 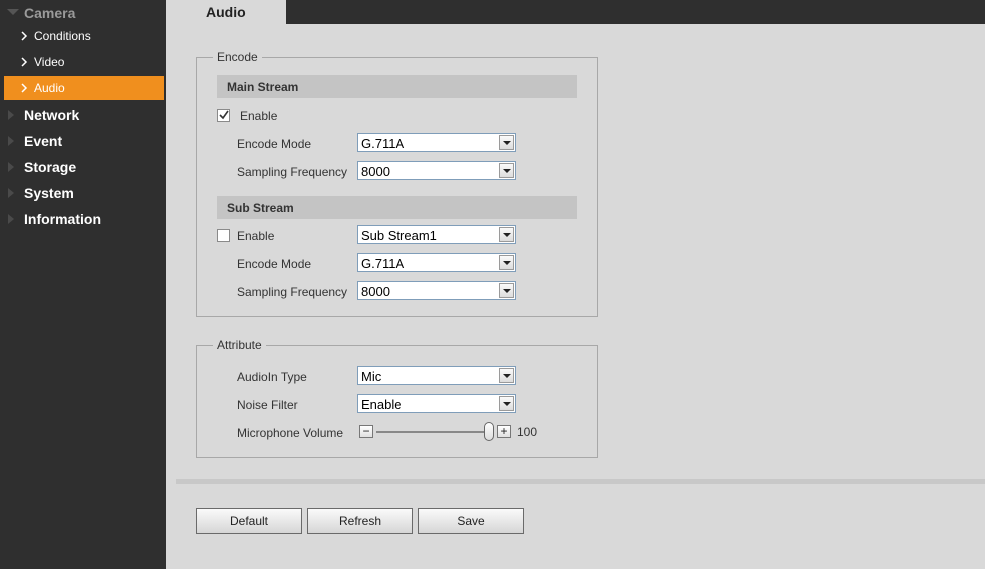 I want to click on sub-encode-mode-label: Encode Mode, so click(x=274, y=264).